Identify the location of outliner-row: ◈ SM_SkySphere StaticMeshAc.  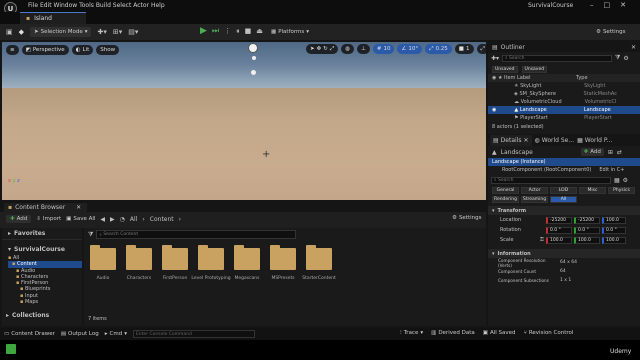
(564, 94).